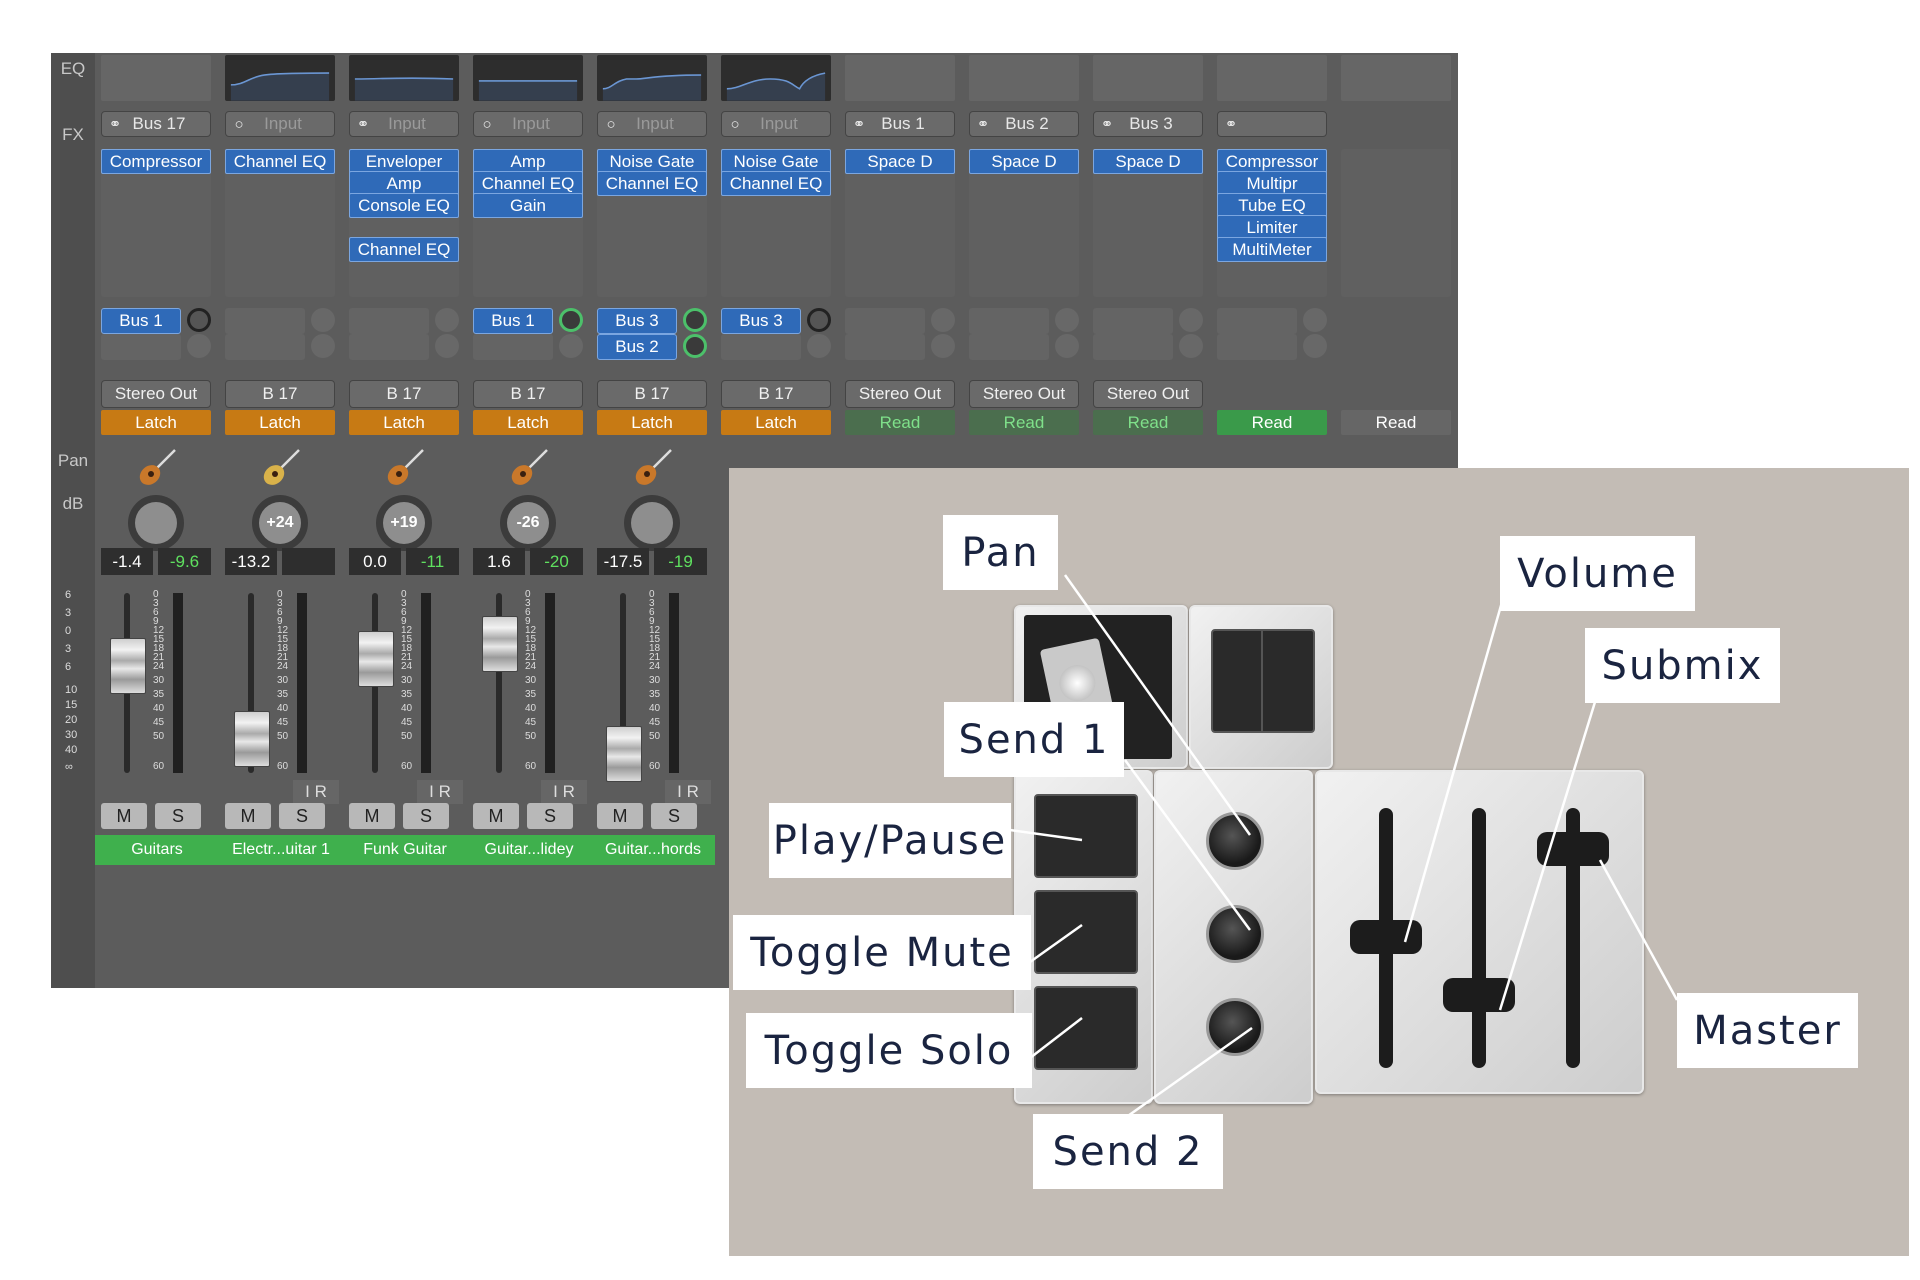  Describe the element at coordinates (529, 850) in the screenshot. I see `track-name: Guitar...lidey` at that location.